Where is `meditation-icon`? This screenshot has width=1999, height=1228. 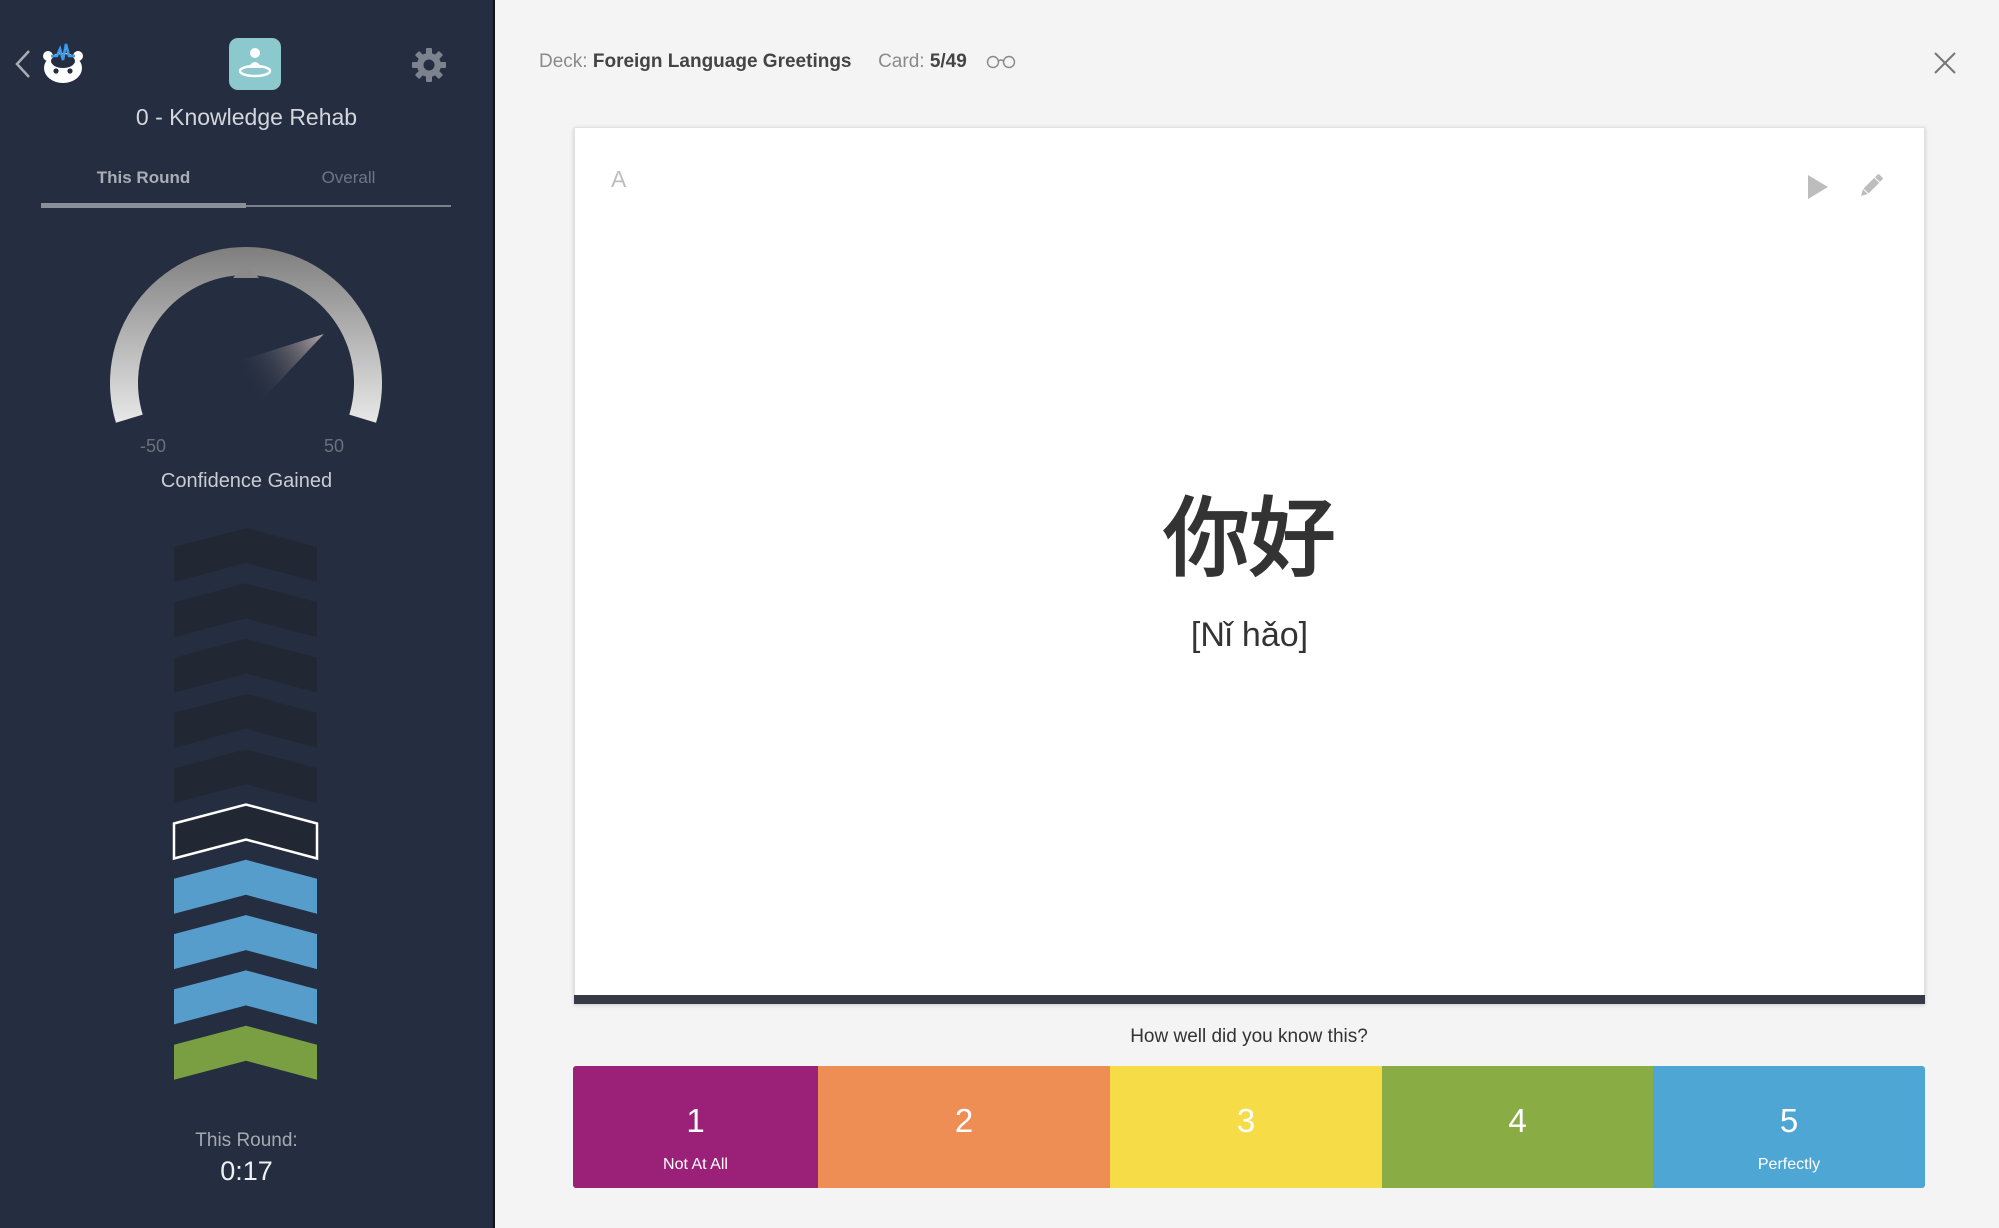 meditation-icon is located at coordinates (255, 63).